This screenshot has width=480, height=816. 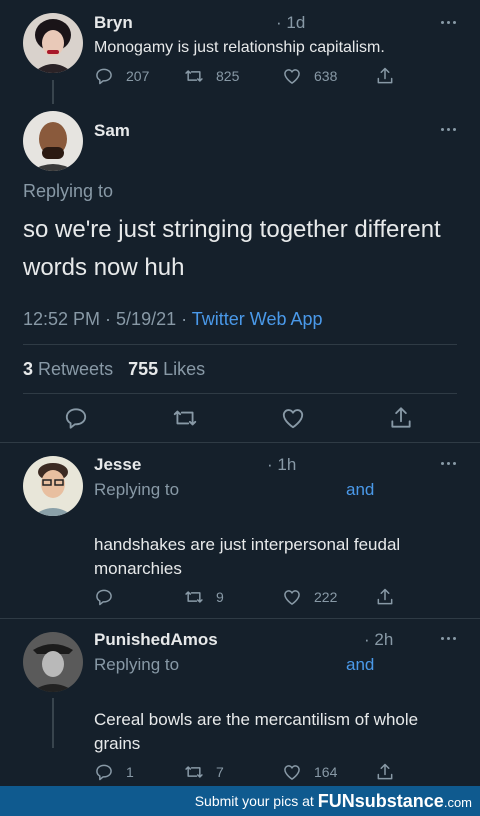 What do you see at coordinates (114, 772) in the screenshot?
I see `reply-button: 1` at bounding box center [114, 772].